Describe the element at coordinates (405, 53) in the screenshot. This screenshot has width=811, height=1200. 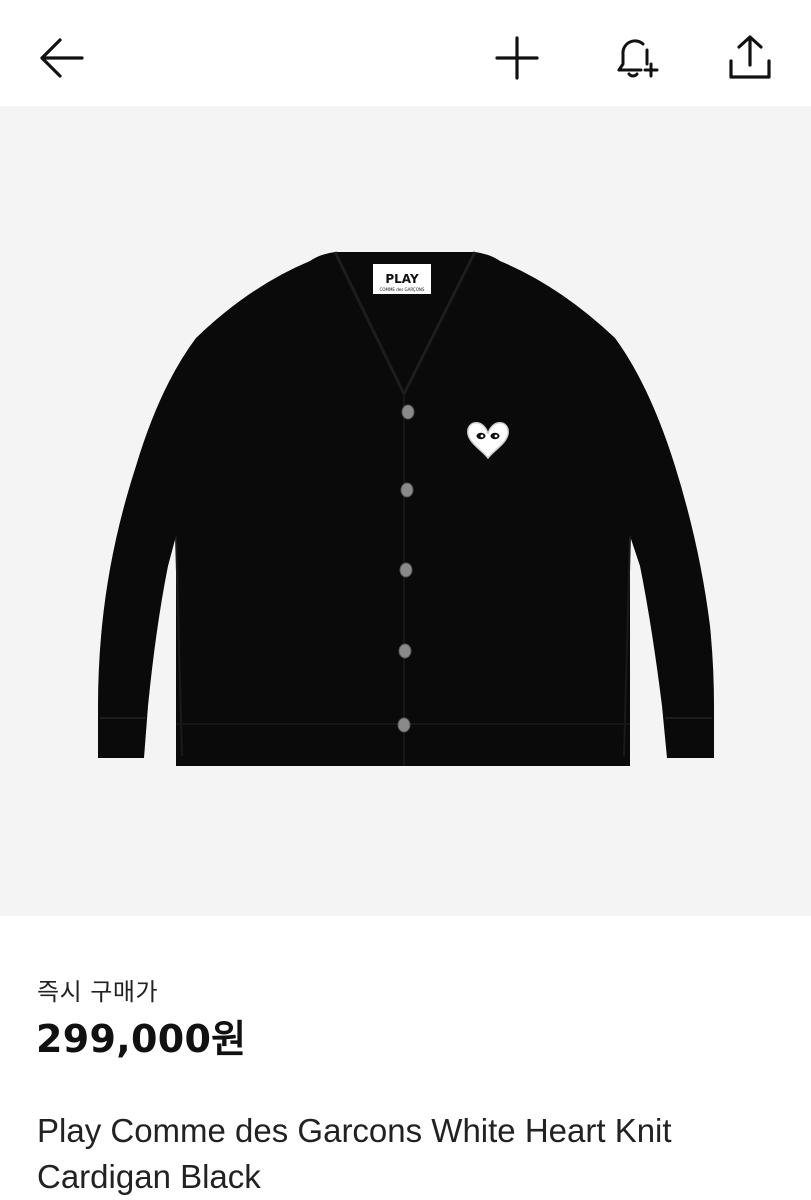
I see `top-navigation-bar` at that location.